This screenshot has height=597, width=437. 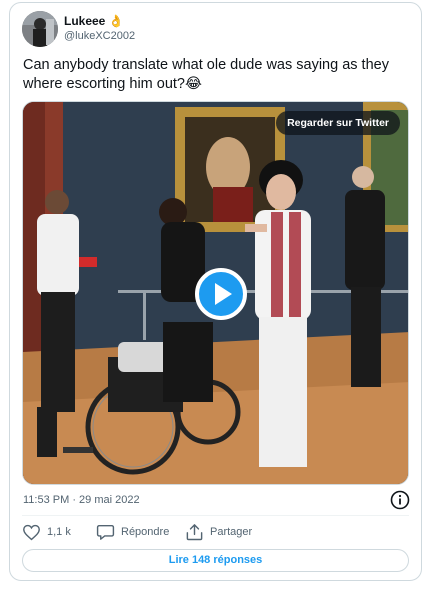 What do you see at coordinates (194, 532) in the screenshot?
I see `share-icon` at bounding box center [194, 532].